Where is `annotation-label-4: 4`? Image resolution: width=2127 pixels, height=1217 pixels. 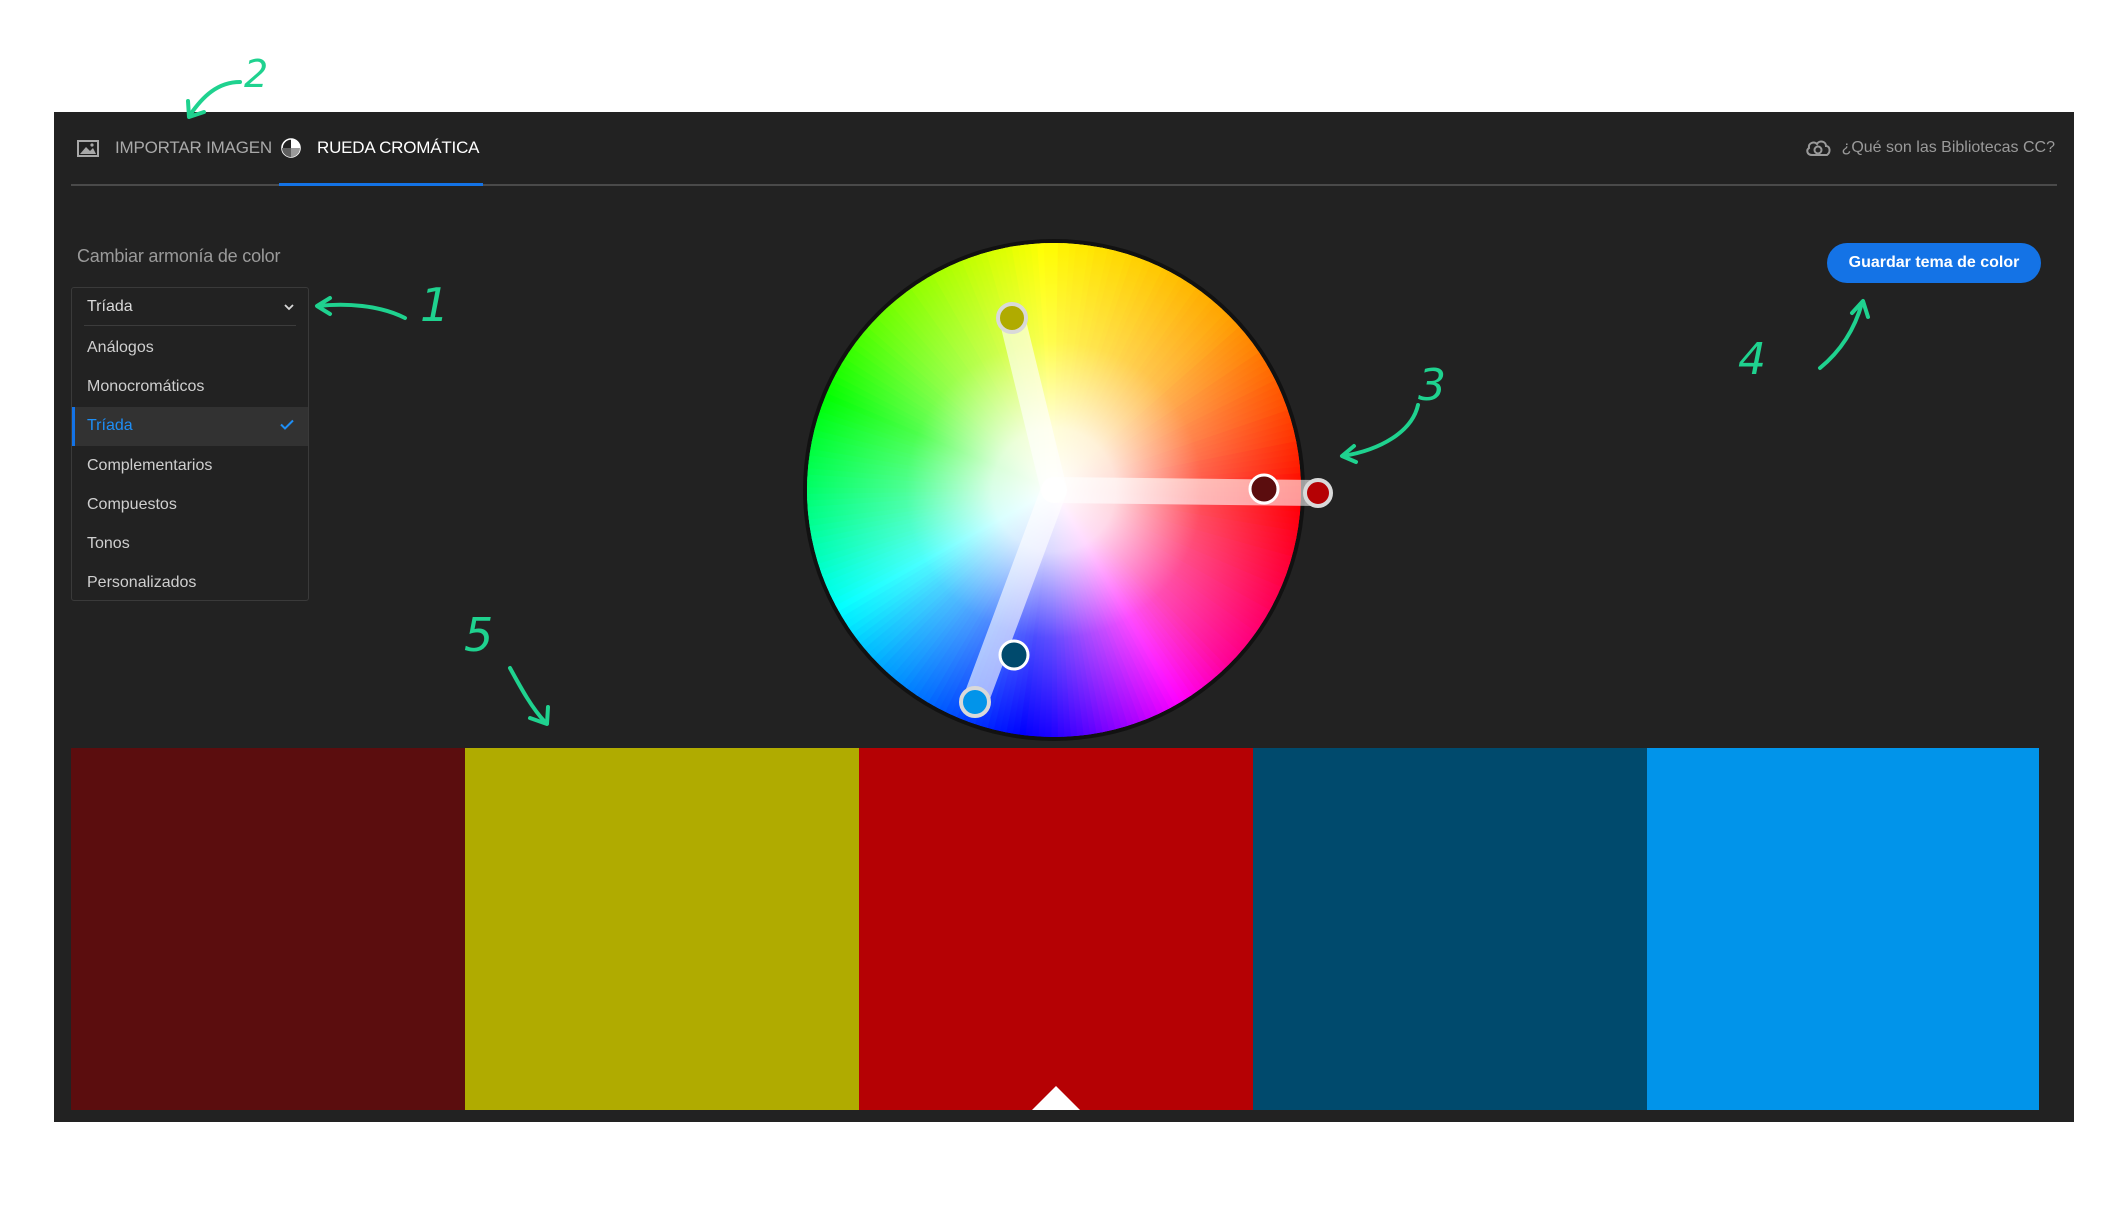 annotation-label-4: 4 is located at coordinates (1752, 359).